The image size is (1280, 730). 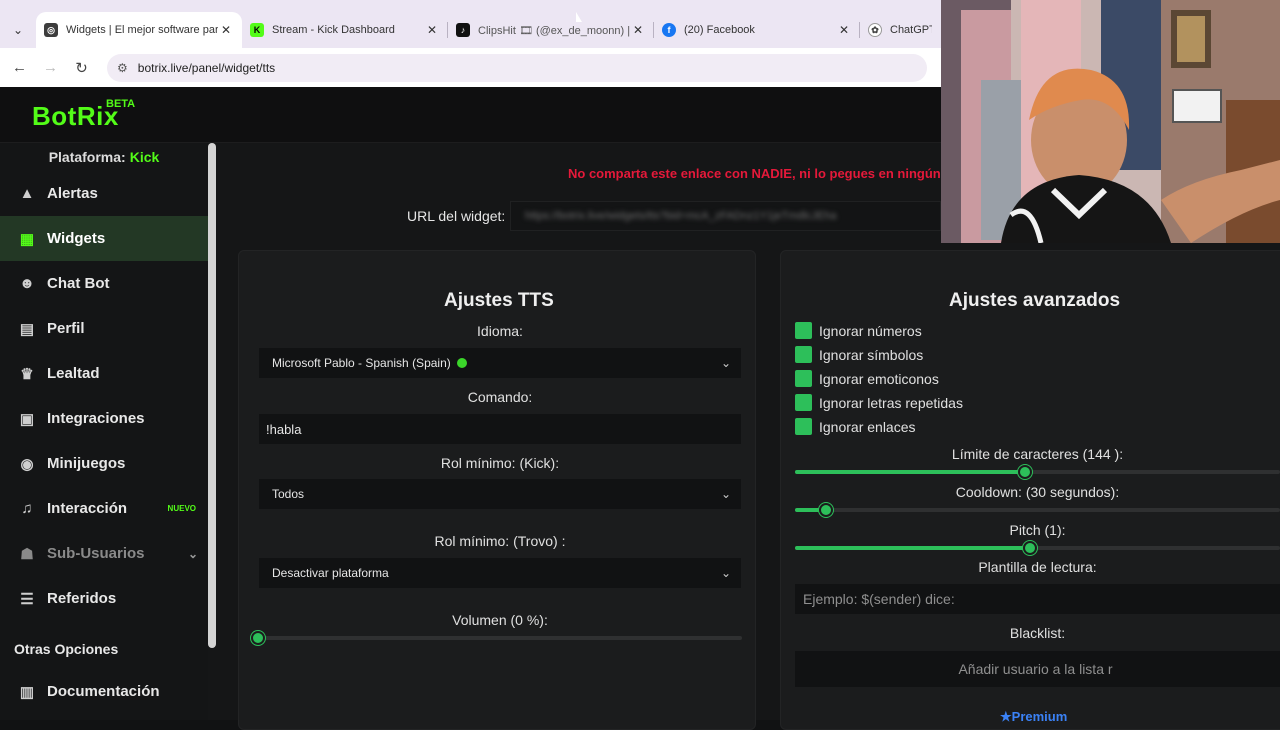 What do you see at coordinates (81, 68) in the screenshot?
I see `reload-icon: ↻` at bounding box center [81, 68].